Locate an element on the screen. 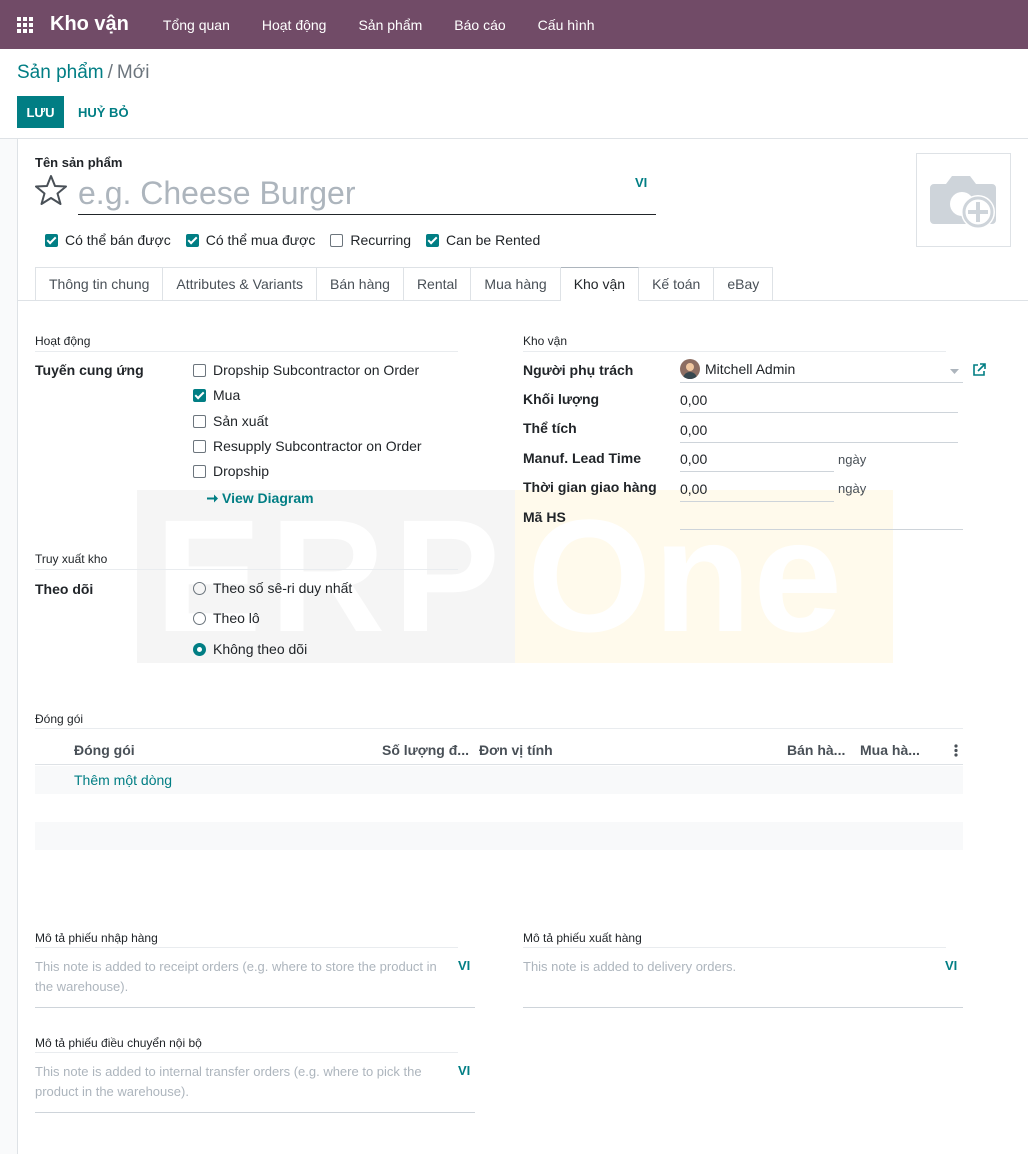  delivery-note-input: This note is added to delivery orders. is located at coordinates (730, 967).